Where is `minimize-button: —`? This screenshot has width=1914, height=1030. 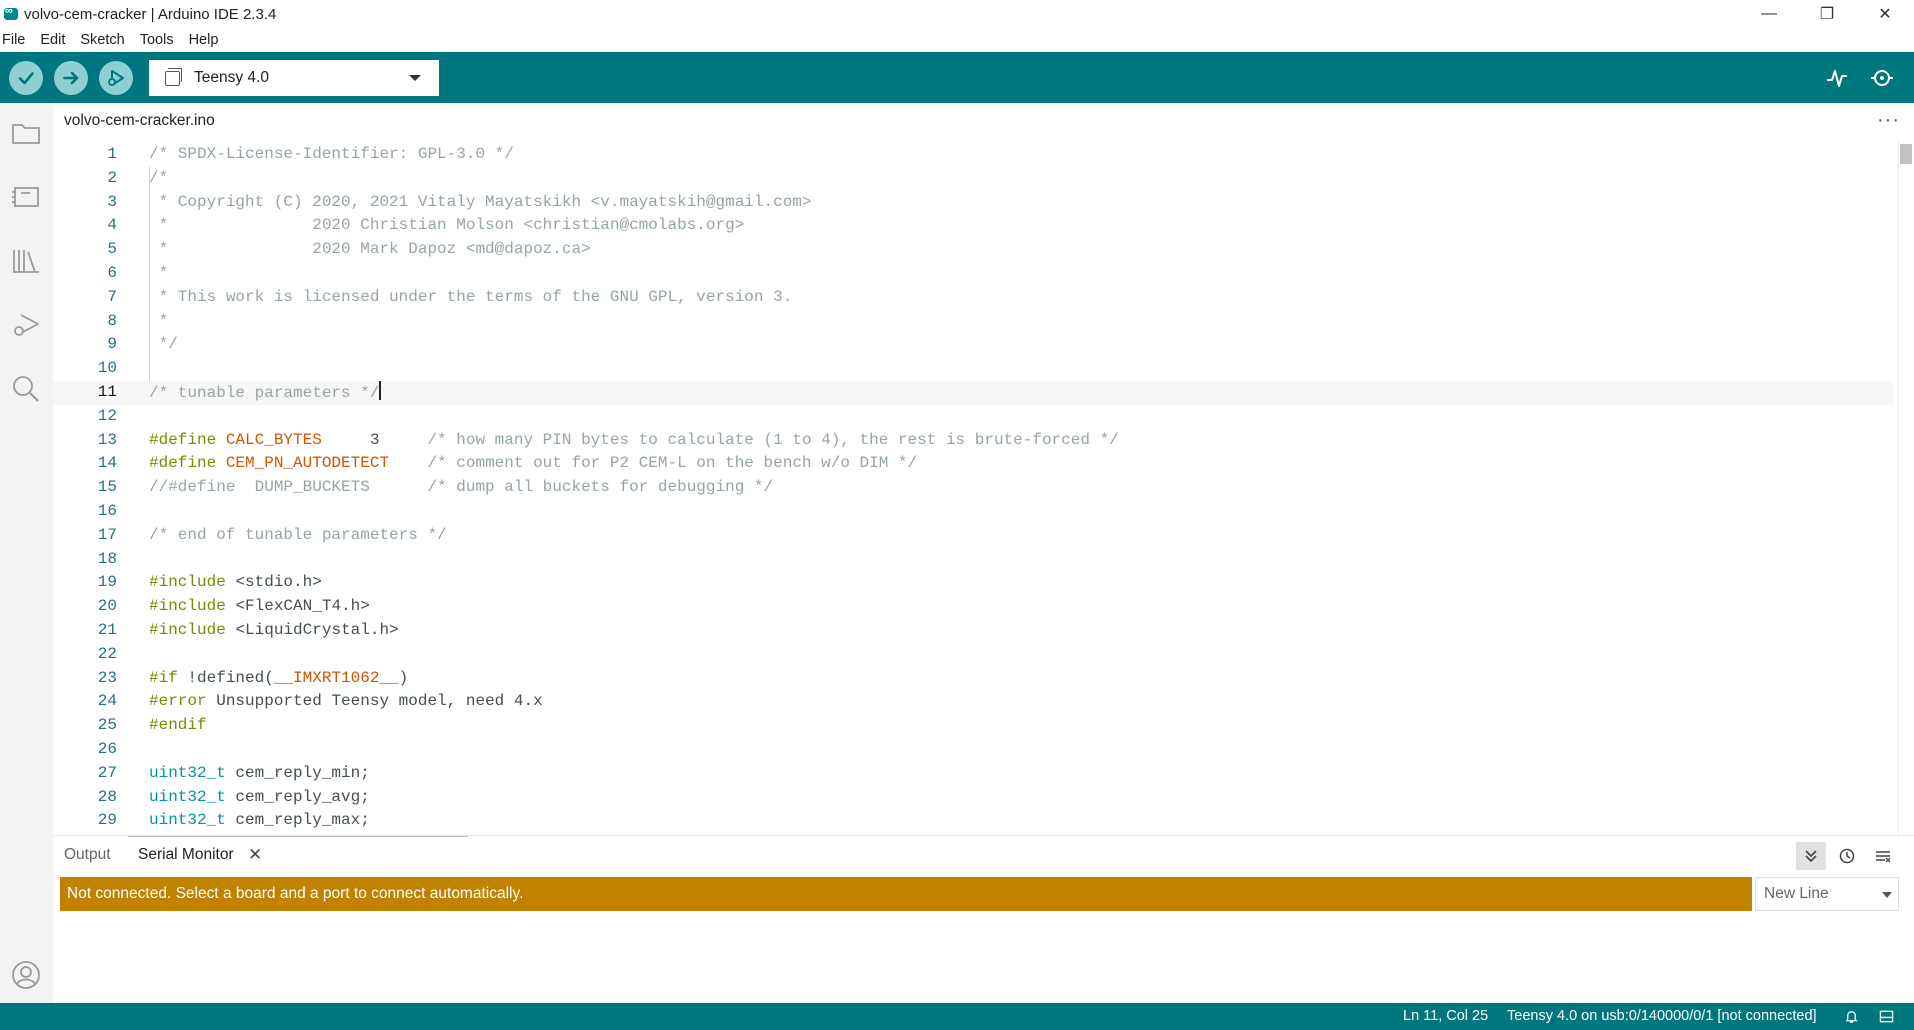 minimize-button: — is located at coordinates (1769, 14).